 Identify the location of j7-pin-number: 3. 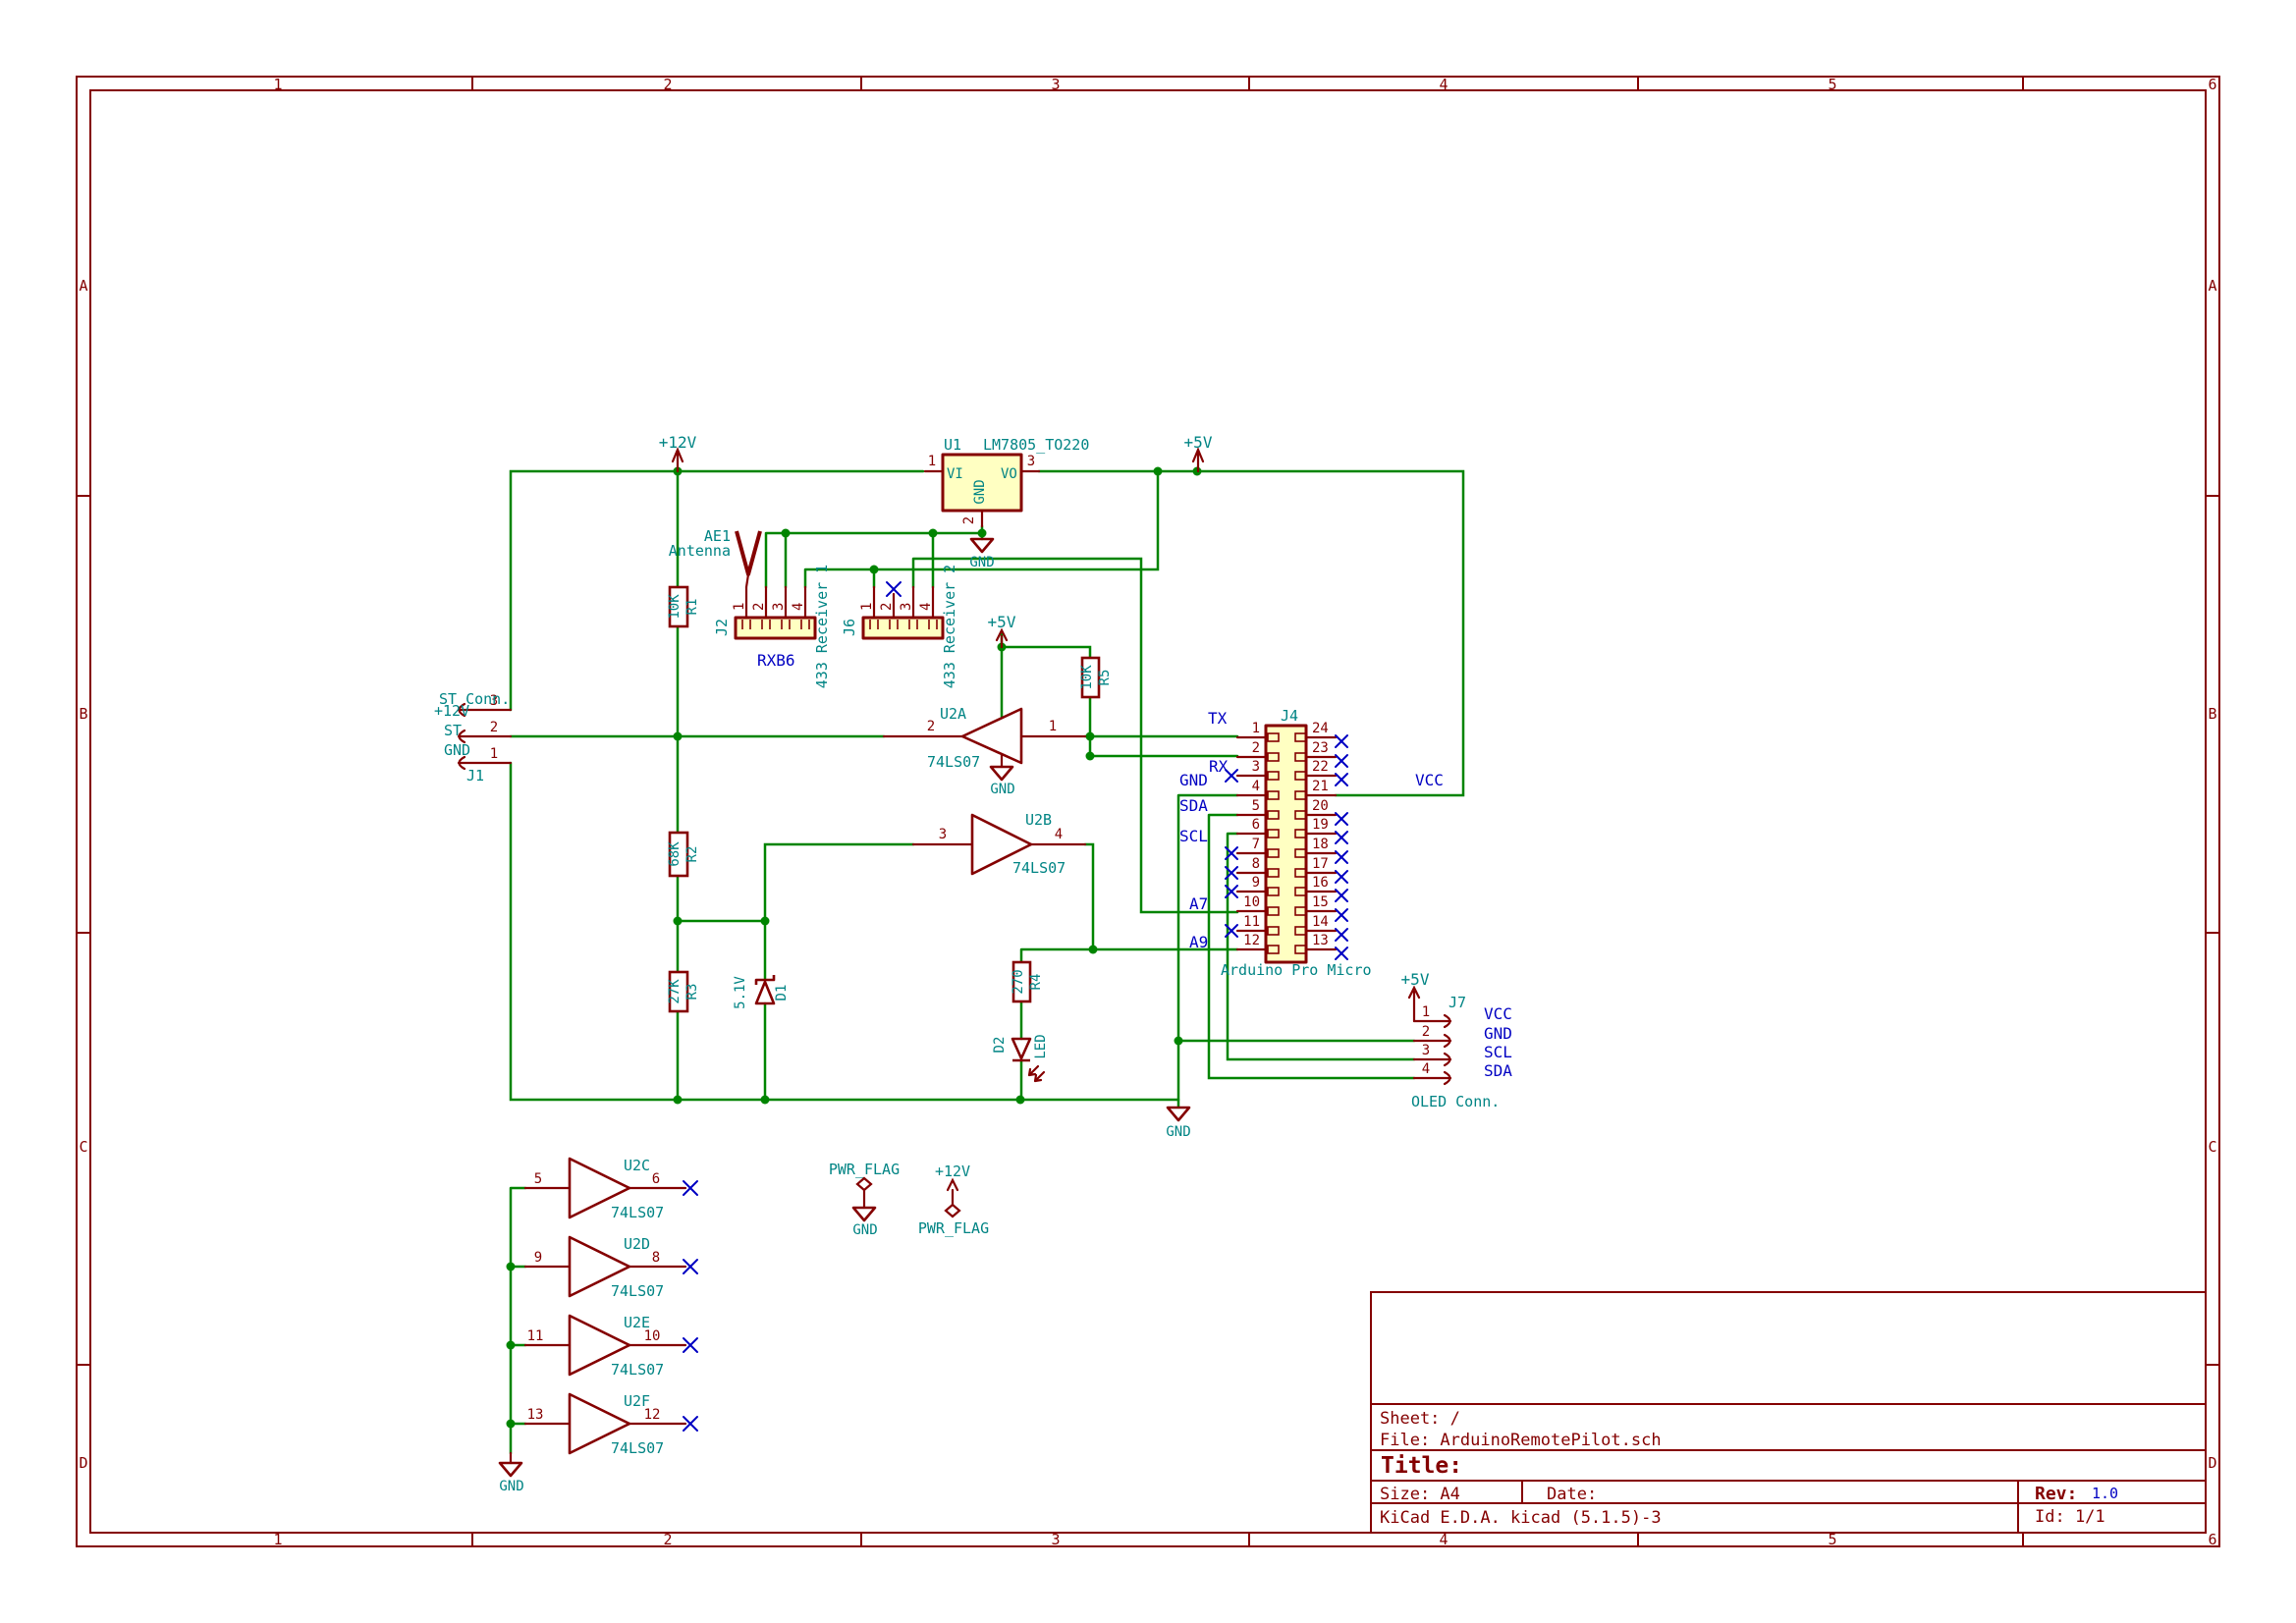
(1426, 1050).